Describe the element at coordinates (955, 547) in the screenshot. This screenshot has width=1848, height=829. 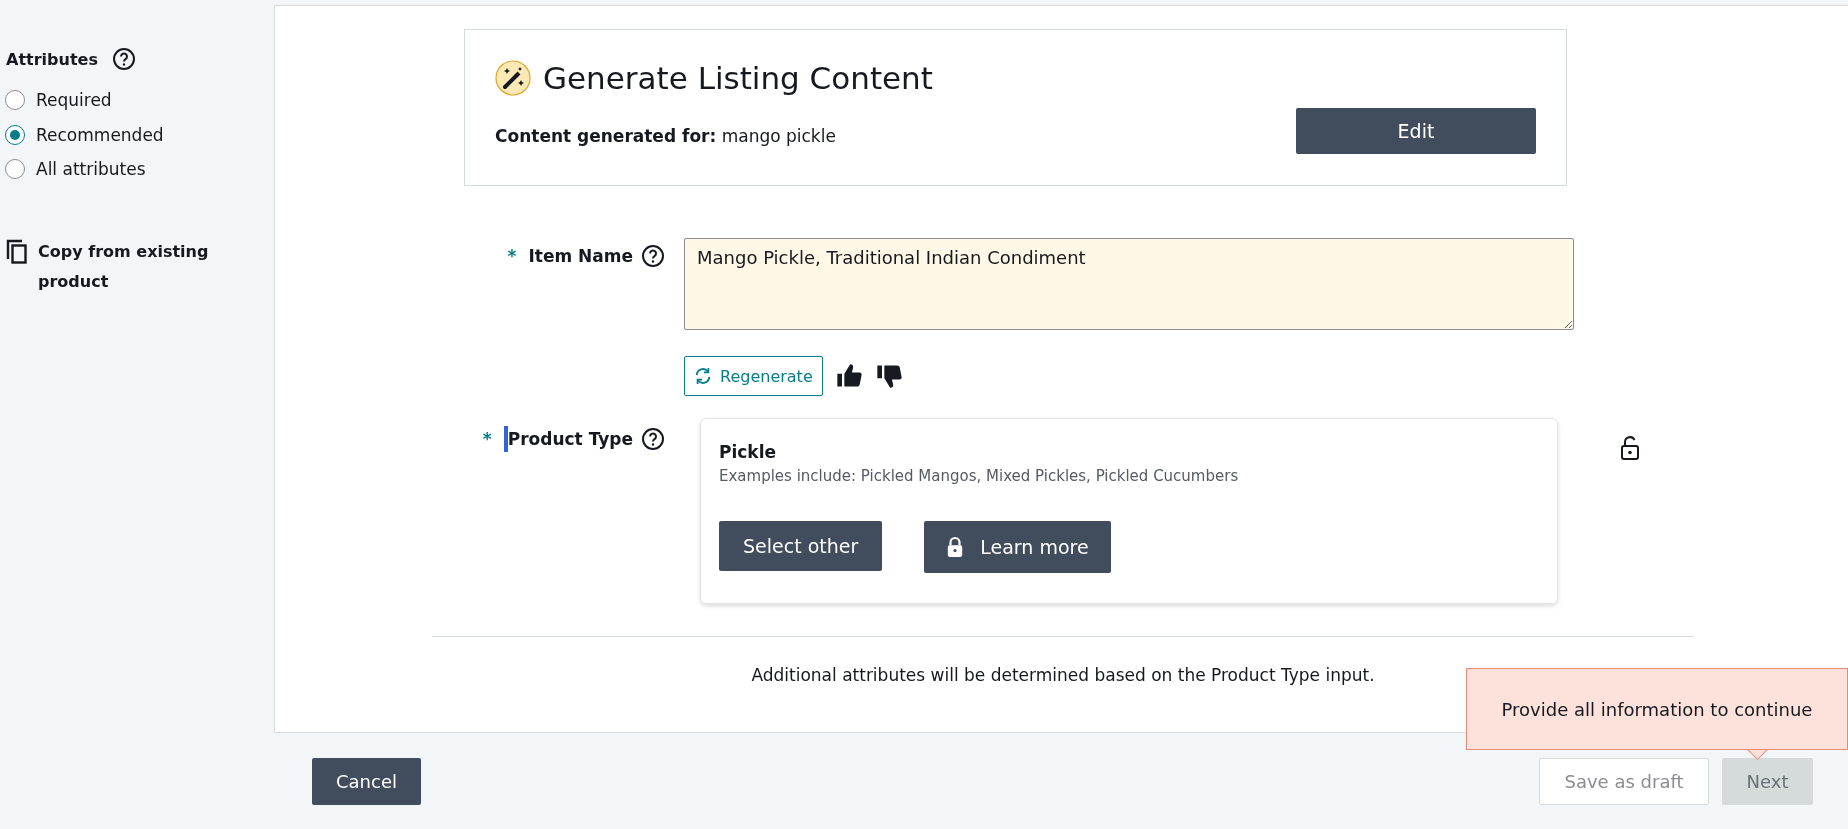
I see `lock-icon` at that location.